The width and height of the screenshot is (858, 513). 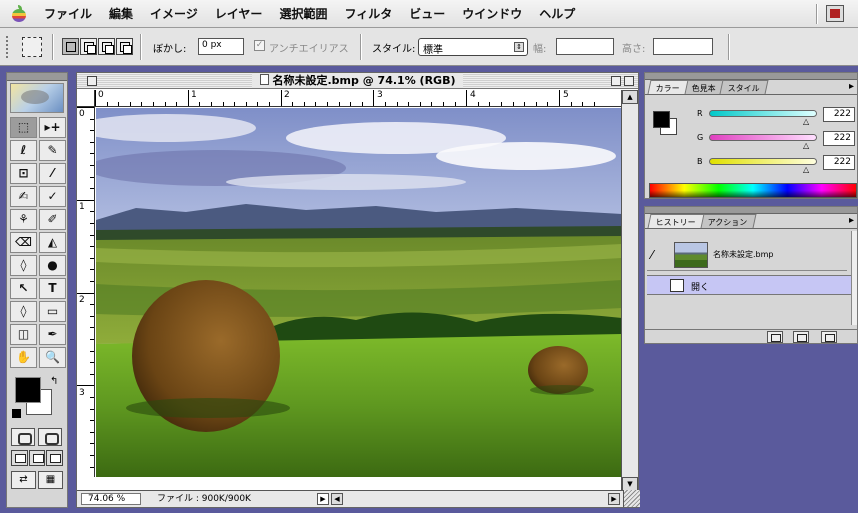 I want to click on vertical-ruler: 0 1 2 3, so click(x=86, y=292).